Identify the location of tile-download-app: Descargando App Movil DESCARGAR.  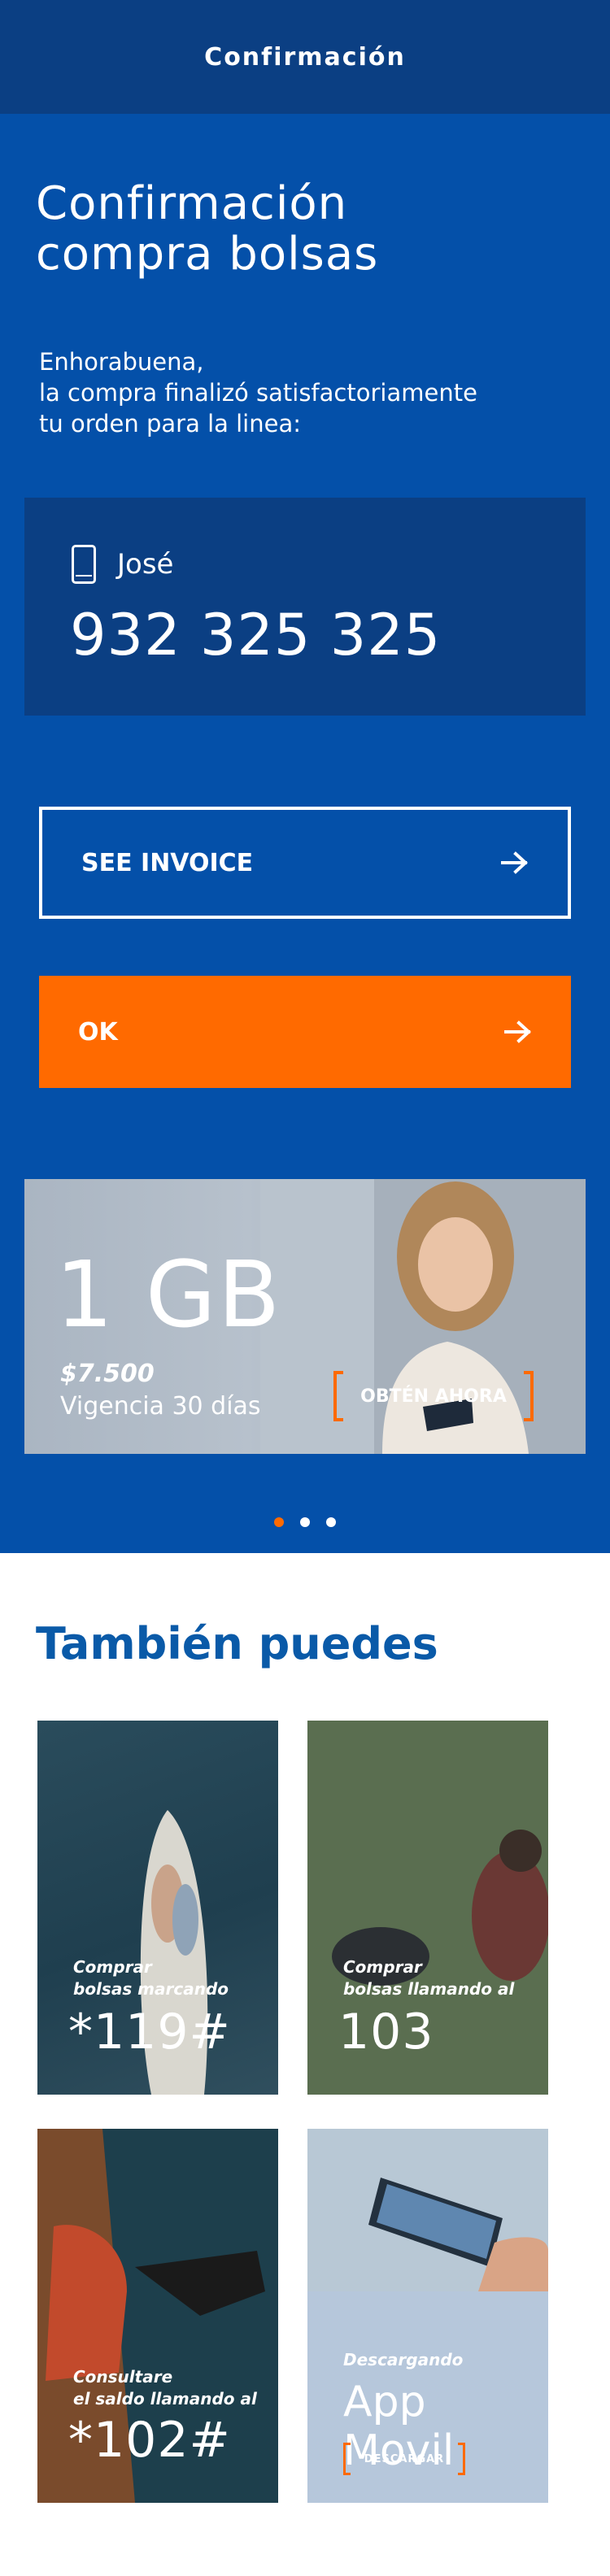
(427, 2316).